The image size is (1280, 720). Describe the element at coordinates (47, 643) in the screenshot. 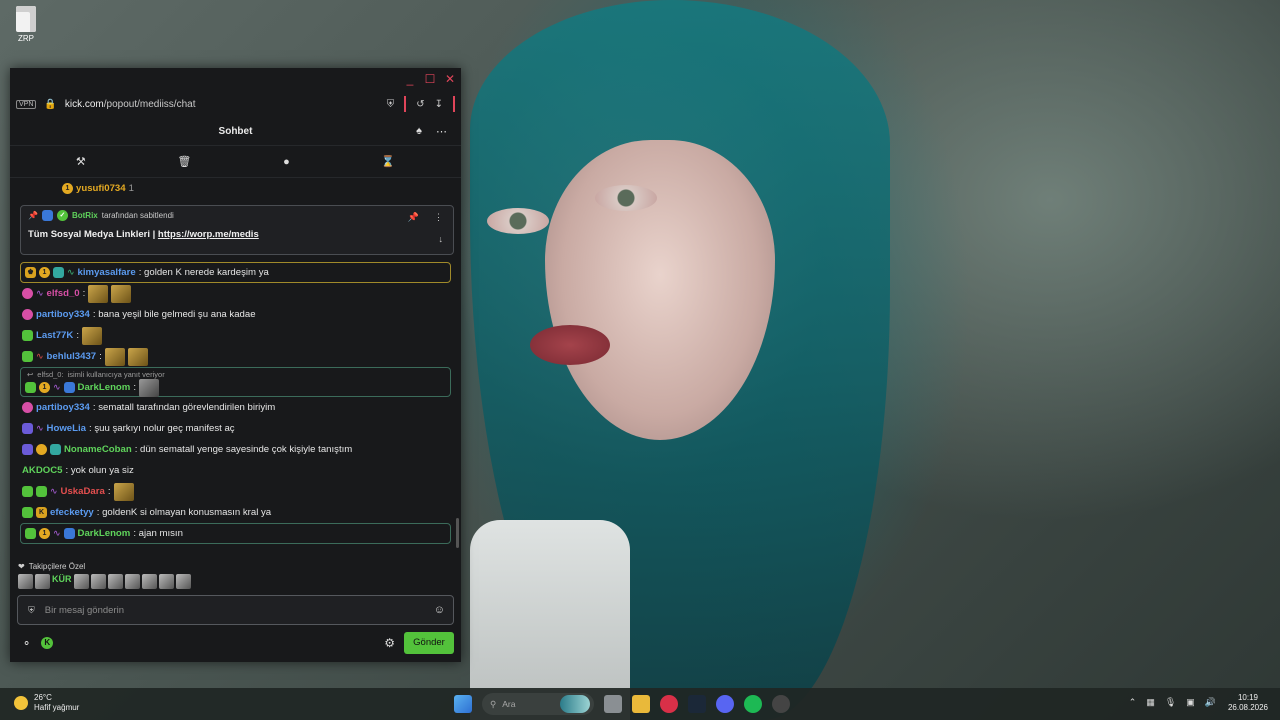

I see `kick-logo-icon: K` at that location.